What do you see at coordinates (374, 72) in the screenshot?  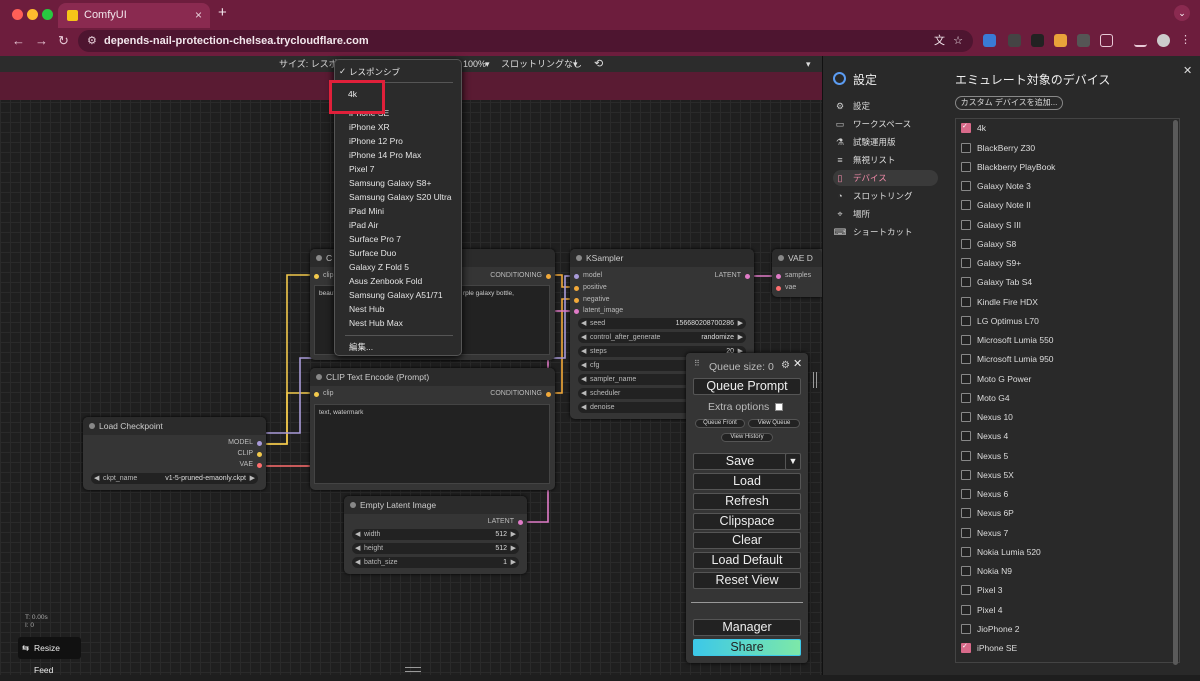 I see `dropdown-item-responsive: レスポンシブ` at bounding box center [374, 72].